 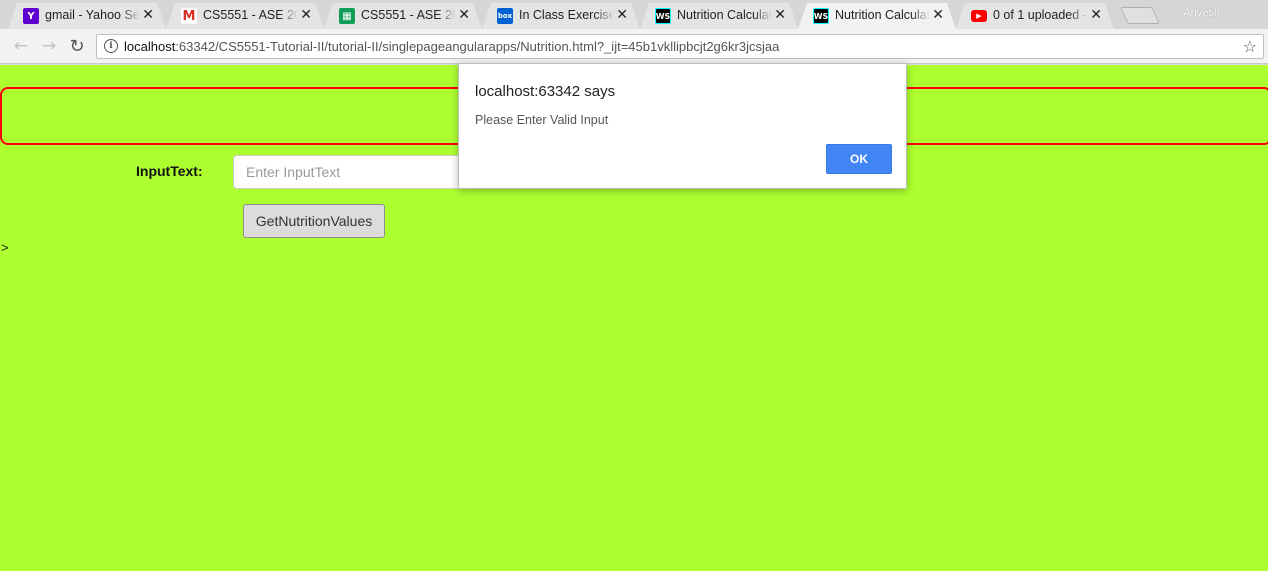 I want to click on reload-icon: ↻, so click(x=77, y=46).